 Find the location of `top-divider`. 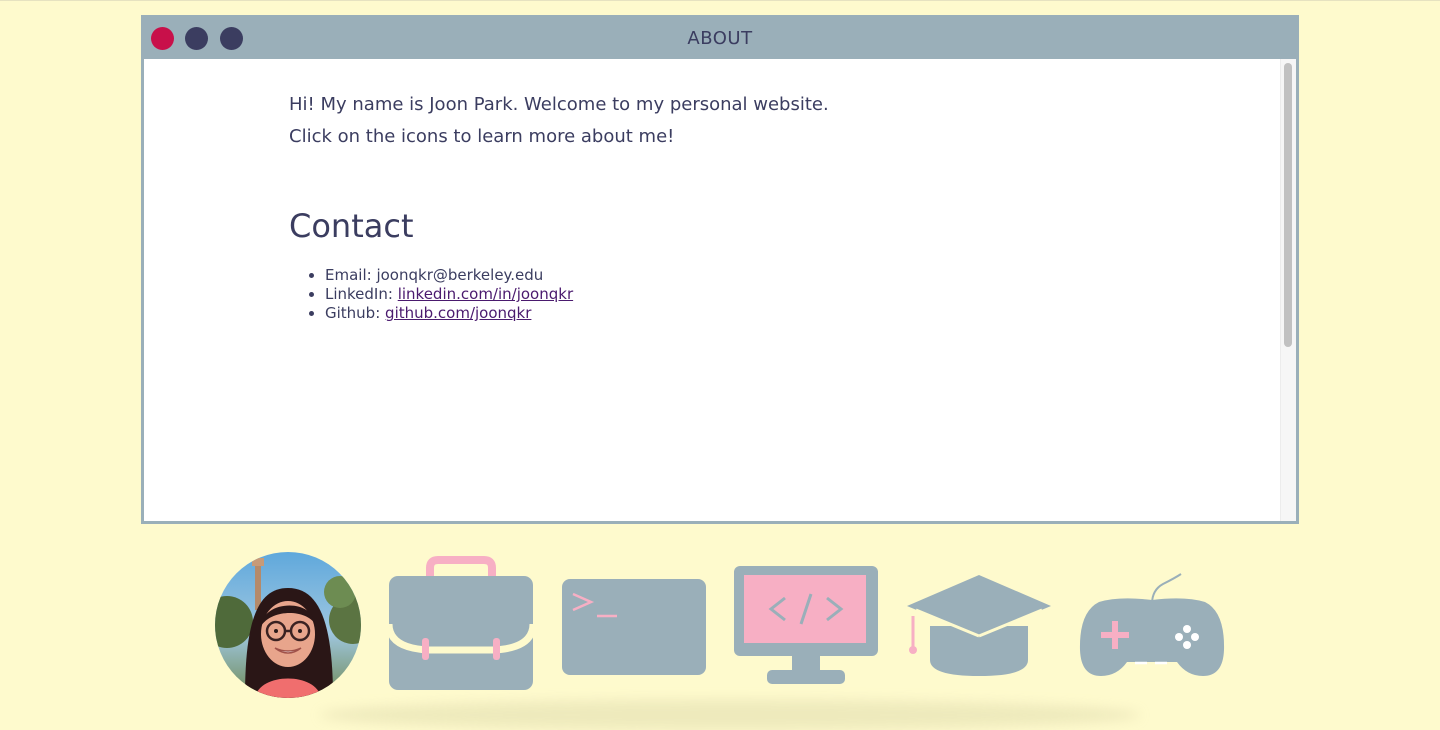

top-divider is located at coordinates (720, 0).